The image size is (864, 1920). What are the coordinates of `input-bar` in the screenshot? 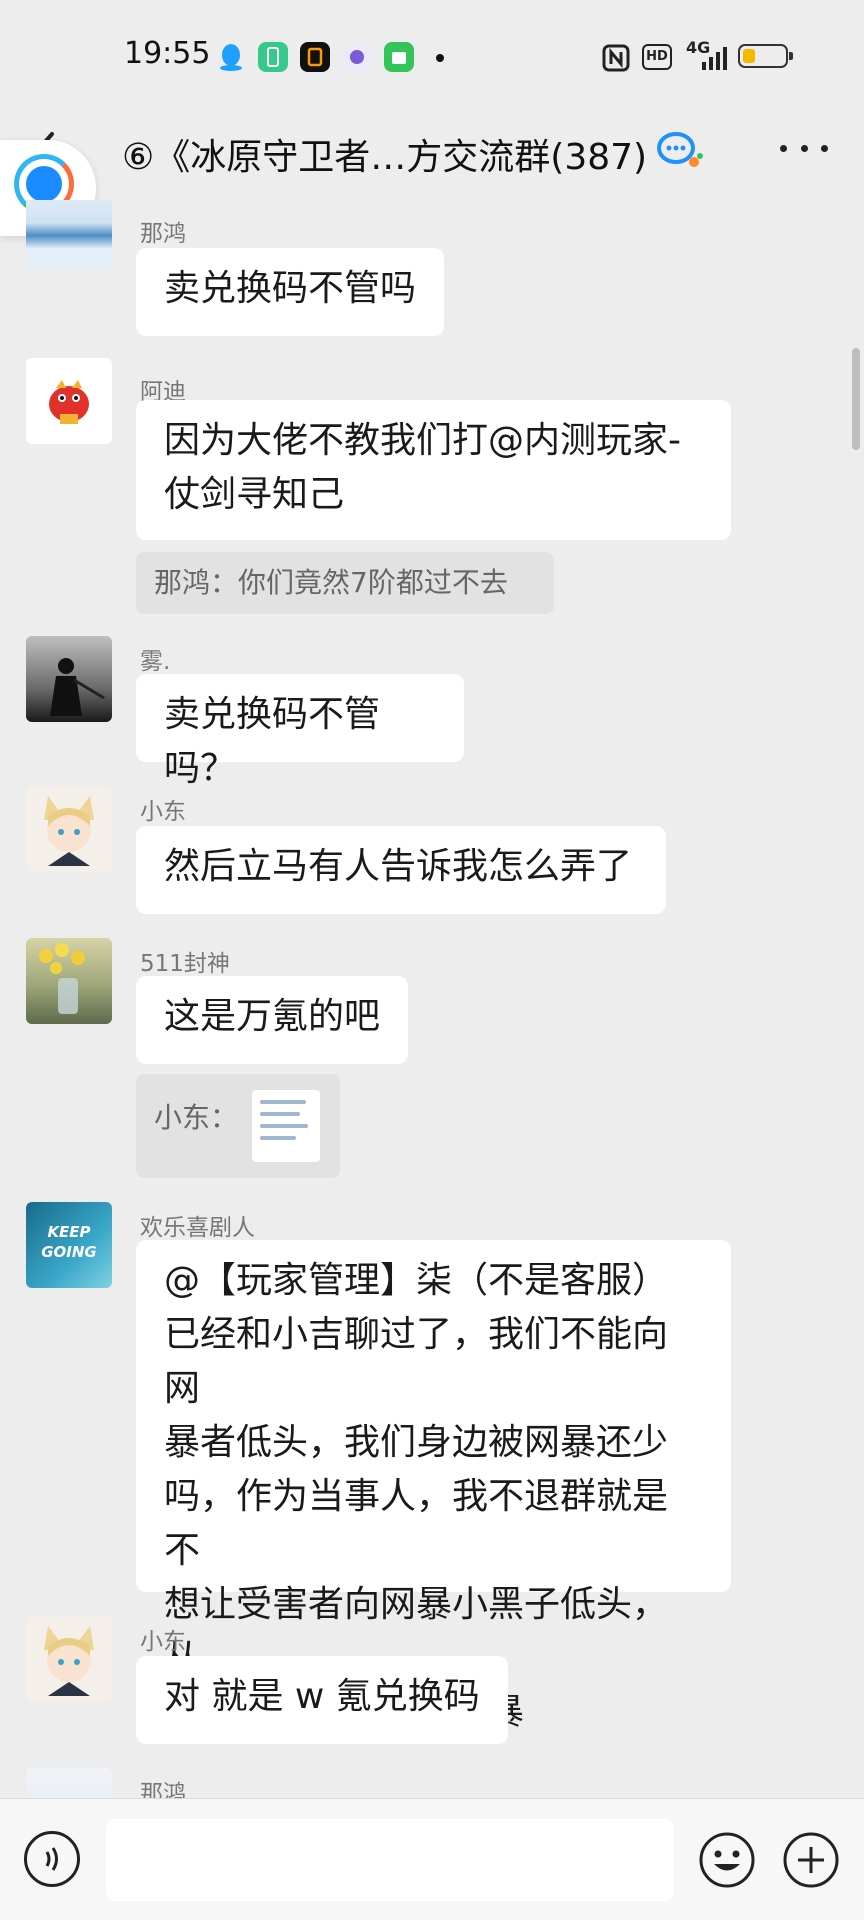 It's located at (432, 1859).